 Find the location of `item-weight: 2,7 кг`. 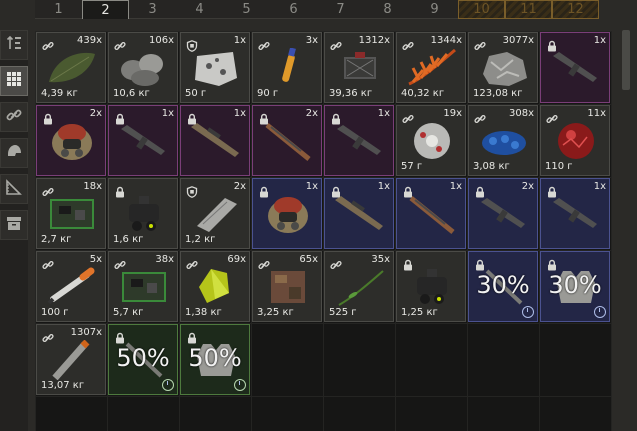

item-weight: 2,7 кг is located at coordinates (56, 239).